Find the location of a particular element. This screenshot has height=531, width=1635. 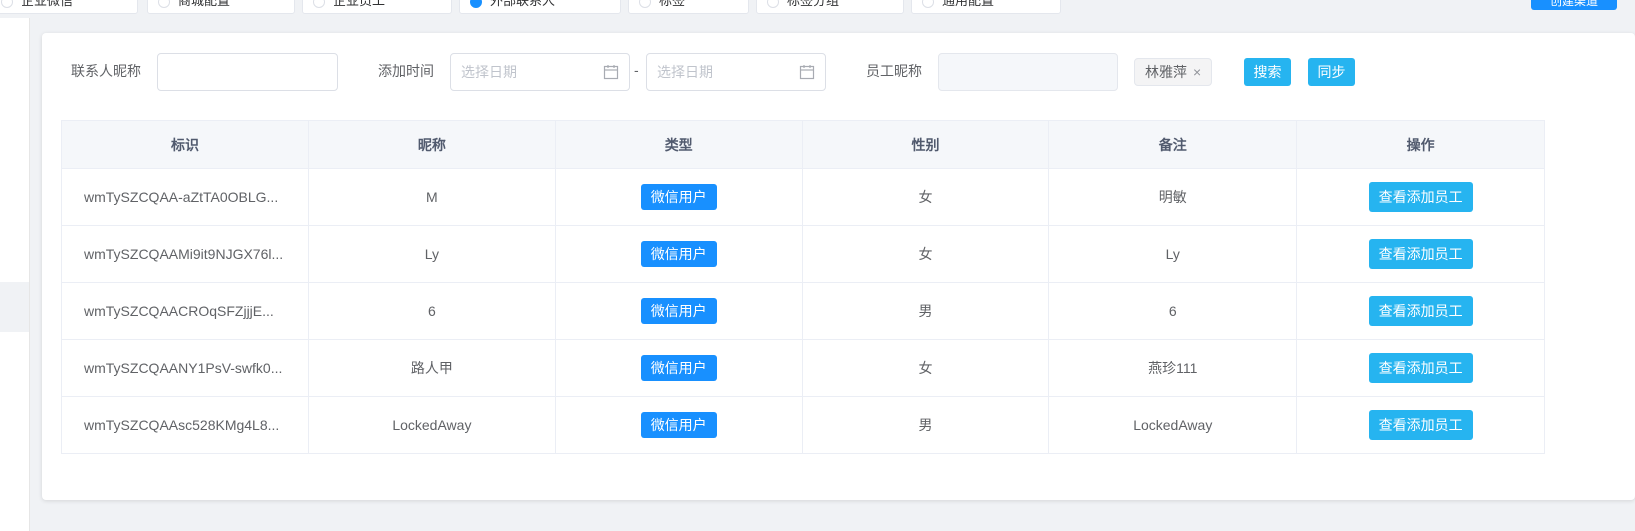

top-tab-strip: 企业微信 商城配置 企业员工 外部联系人 标签 标签分组 通用配置 创建渠道 is located at coordinates (817, 9).